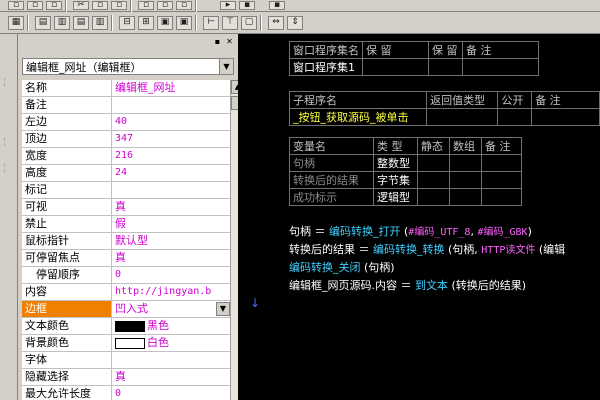  I want to click on property-row: 可停留焦点 真, so click(126, 258).